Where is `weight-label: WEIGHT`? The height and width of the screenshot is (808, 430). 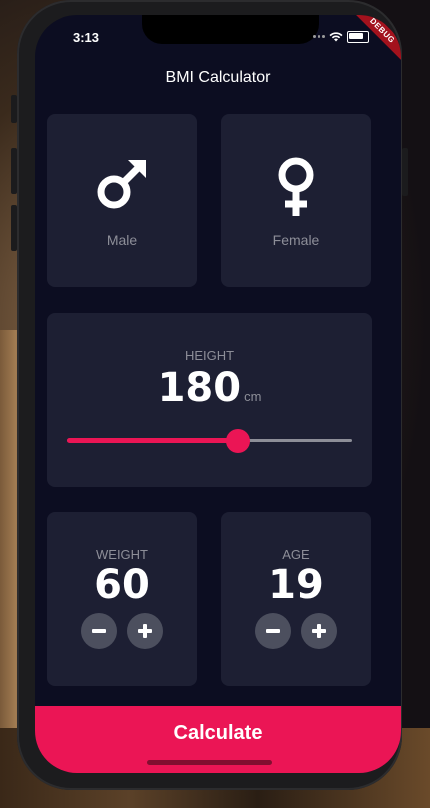
weight-label: WEIGHT is located at coordinates (122, 554).